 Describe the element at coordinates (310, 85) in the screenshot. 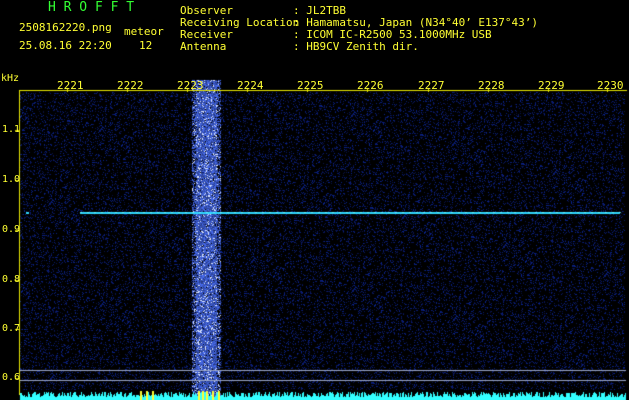

I see `x-tick-label: 2225` at that location.